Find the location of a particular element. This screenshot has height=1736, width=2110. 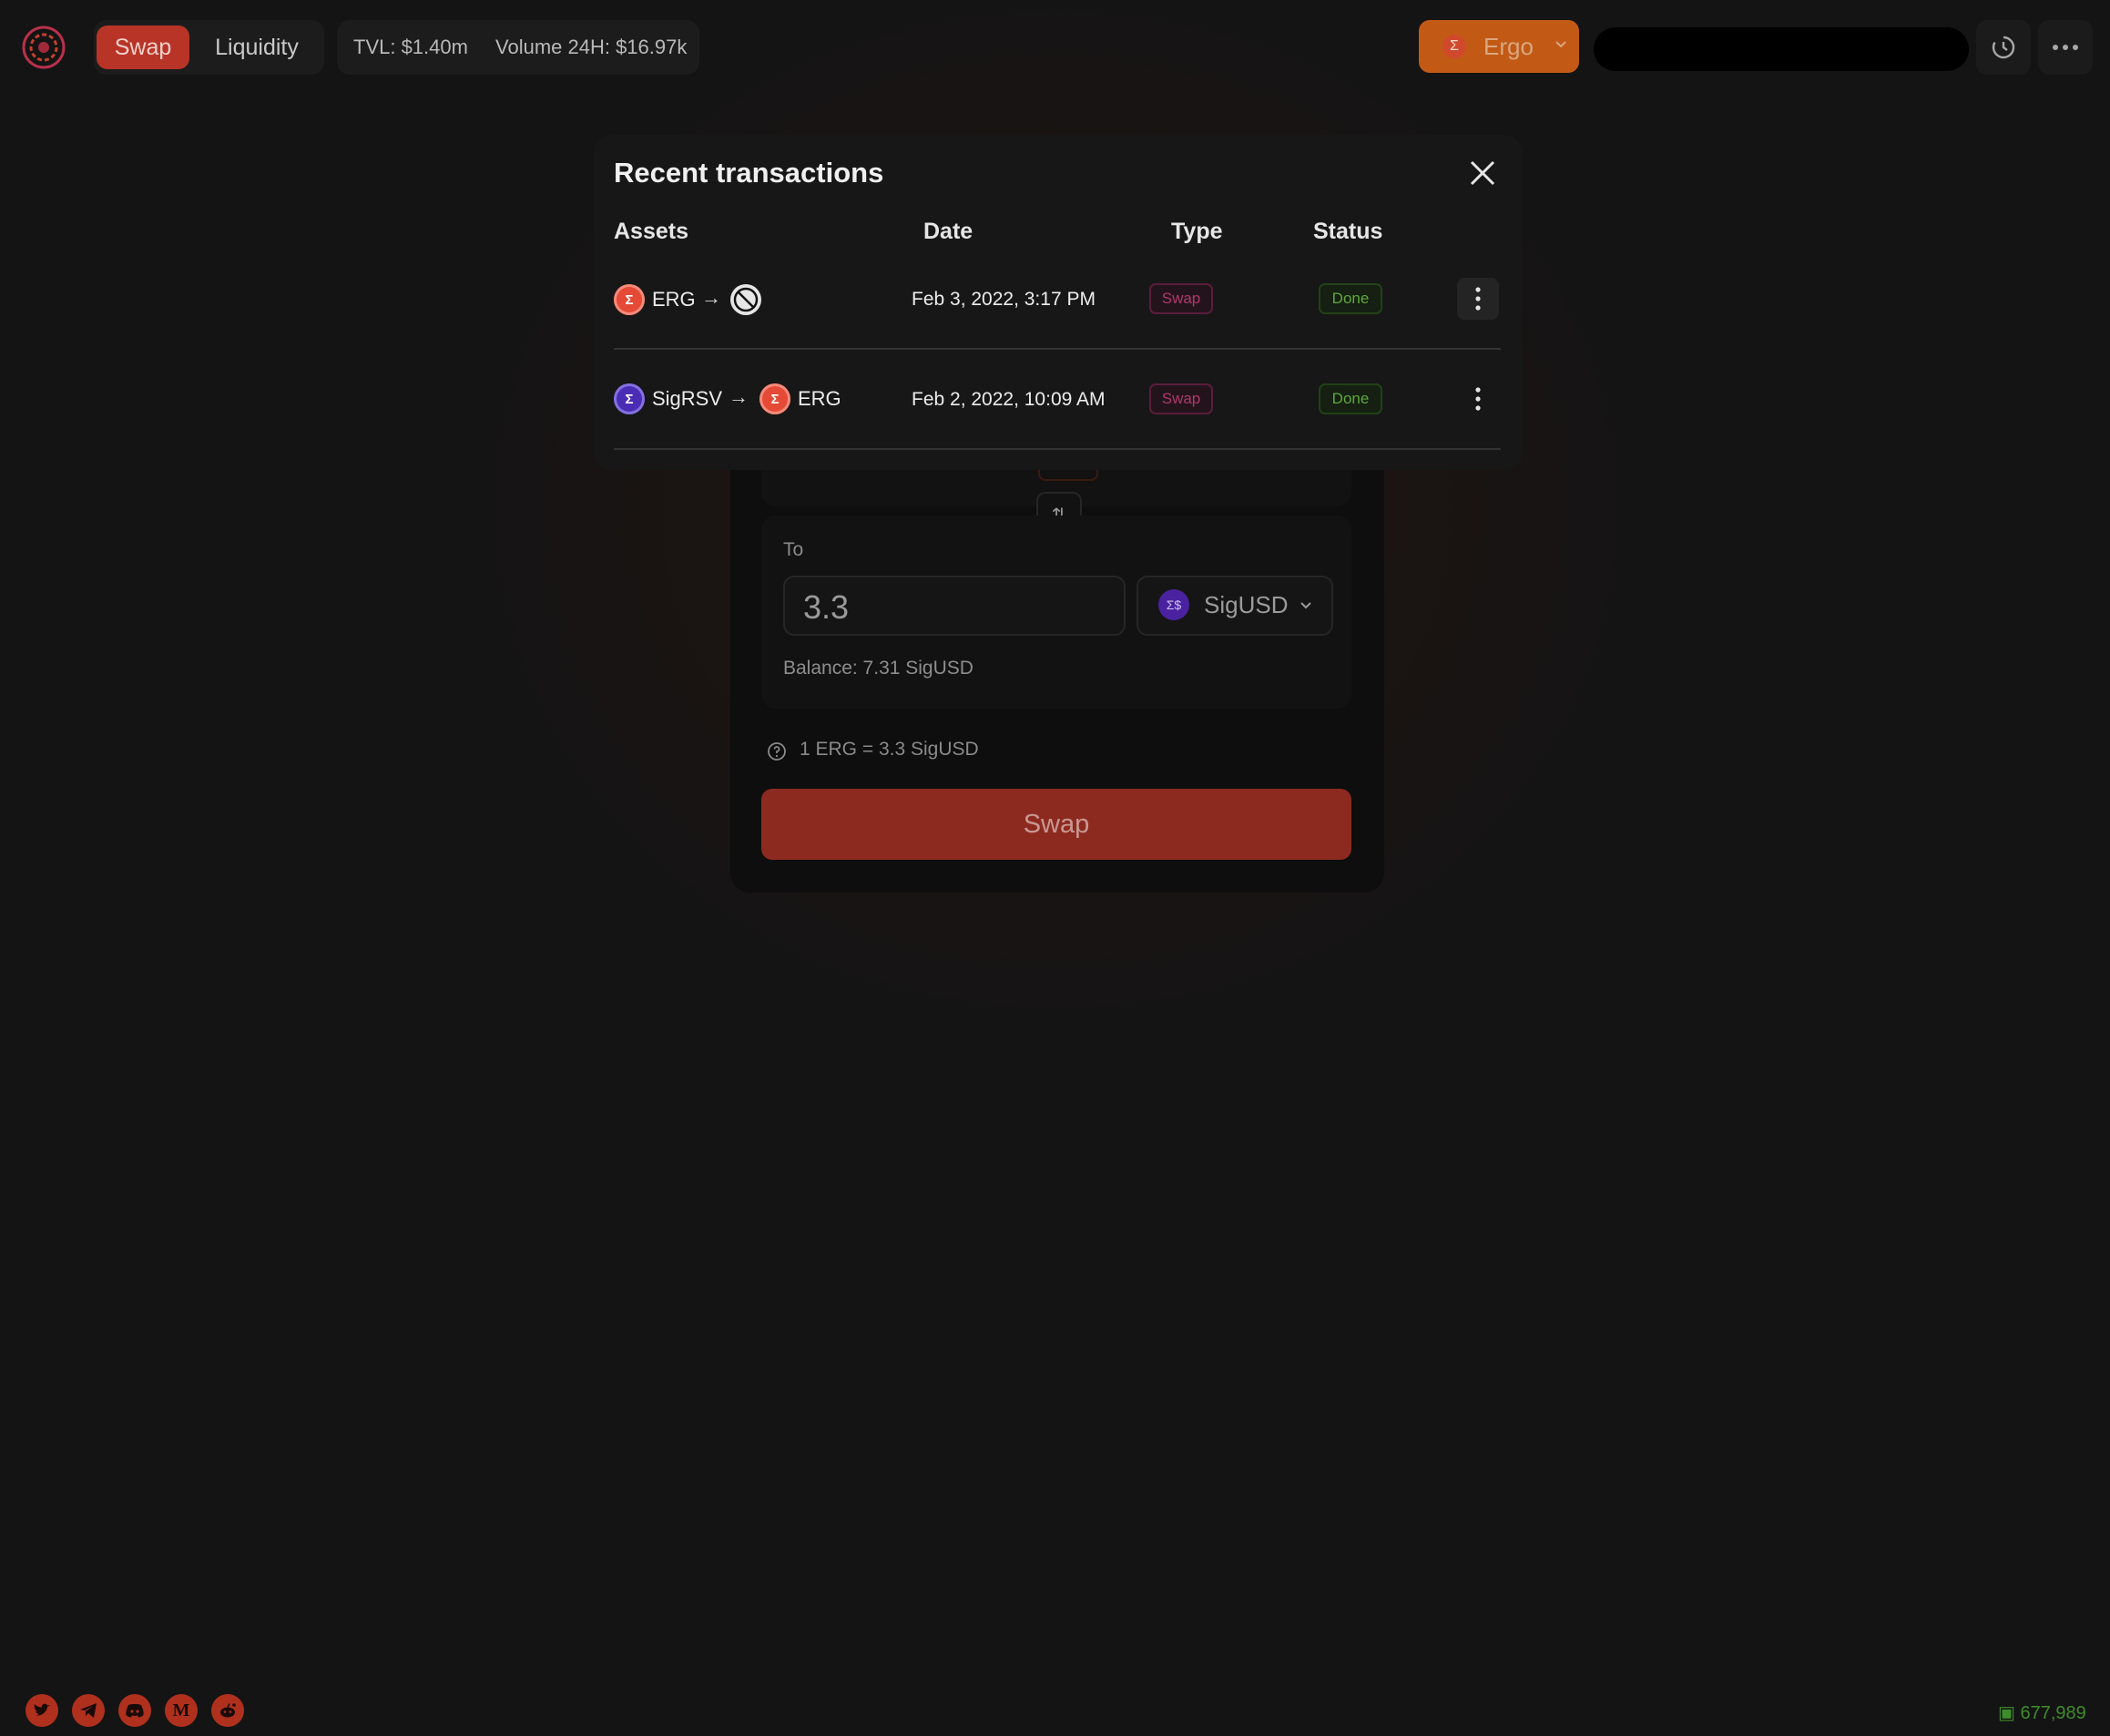

network-label: Ergo is located at coordinates (1509, 46).